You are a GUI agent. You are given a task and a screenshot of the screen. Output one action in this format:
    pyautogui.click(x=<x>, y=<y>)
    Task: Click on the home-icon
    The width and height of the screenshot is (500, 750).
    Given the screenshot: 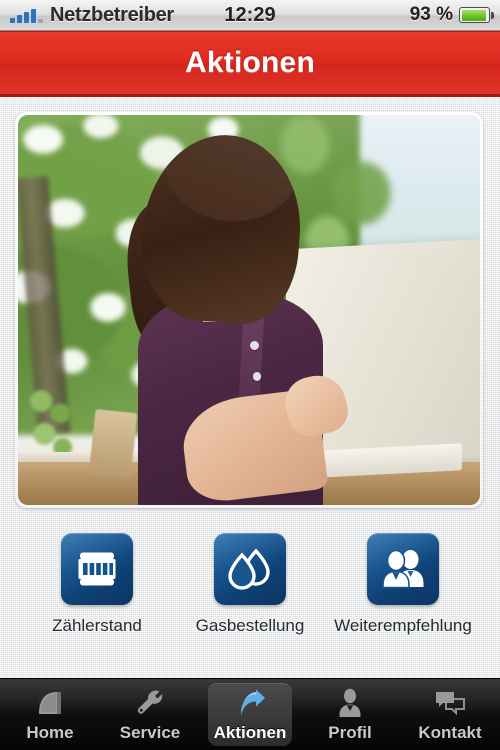 What is the action you would take?
    pyautogui.click(x=50, y=703)
    